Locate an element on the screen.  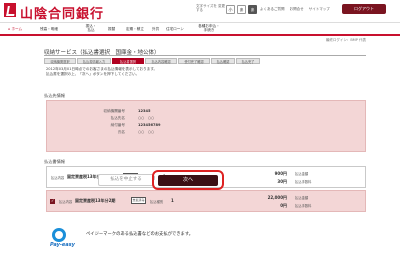
nav-item-foreign: 外貨 is located at coordinates (155, 29).